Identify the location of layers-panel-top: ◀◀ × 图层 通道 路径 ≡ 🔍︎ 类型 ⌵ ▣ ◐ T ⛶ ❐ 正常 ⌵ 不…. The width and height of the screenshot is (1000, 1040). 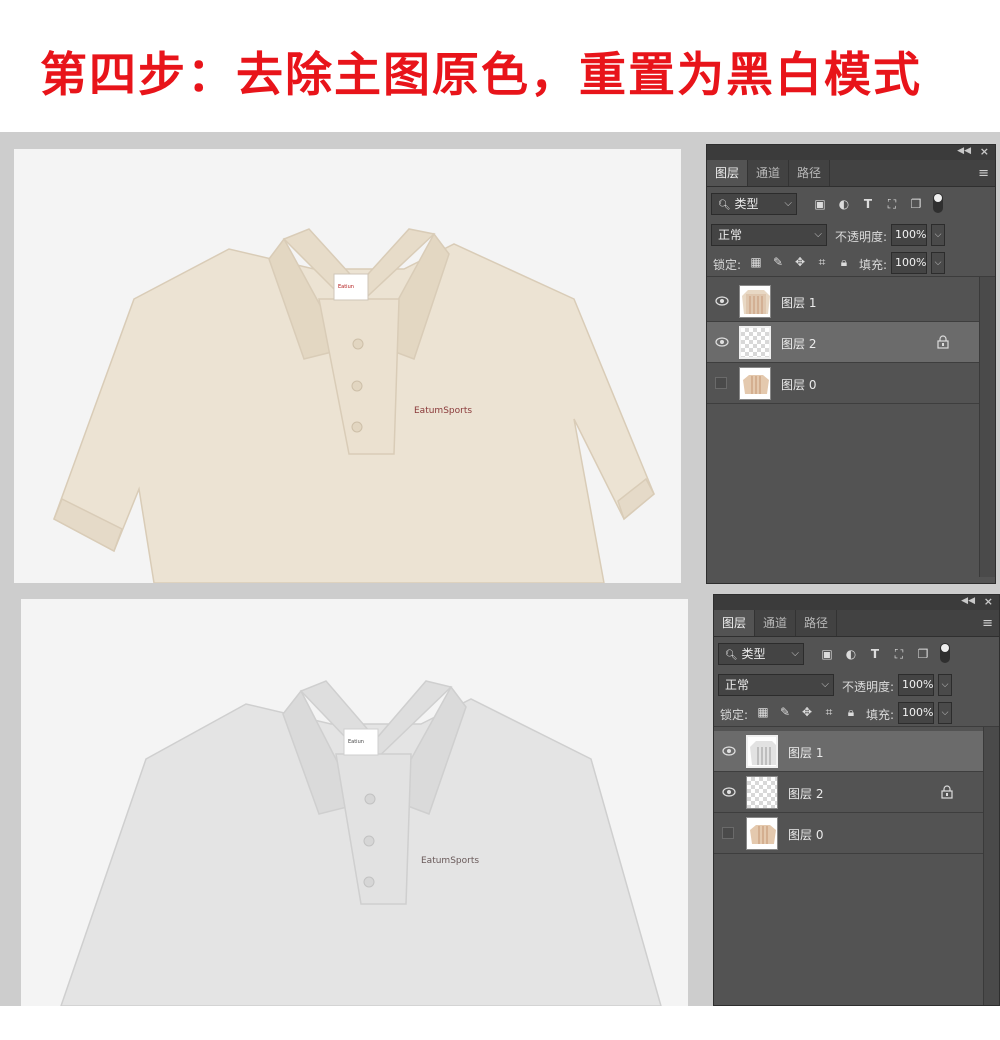
(851, 364).